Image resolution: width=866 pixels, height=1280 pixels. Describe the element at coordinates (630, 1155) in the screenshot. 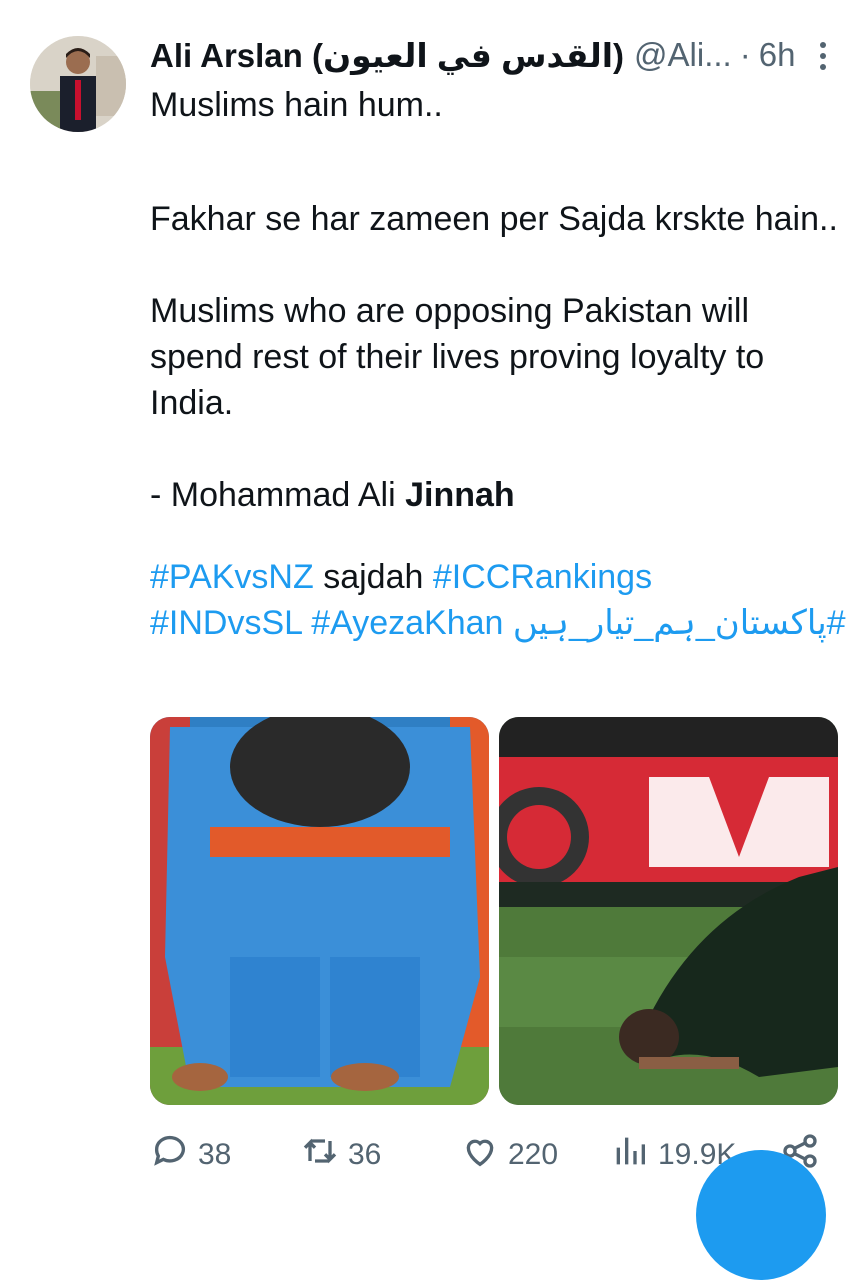

I see `views-icon` at that location.